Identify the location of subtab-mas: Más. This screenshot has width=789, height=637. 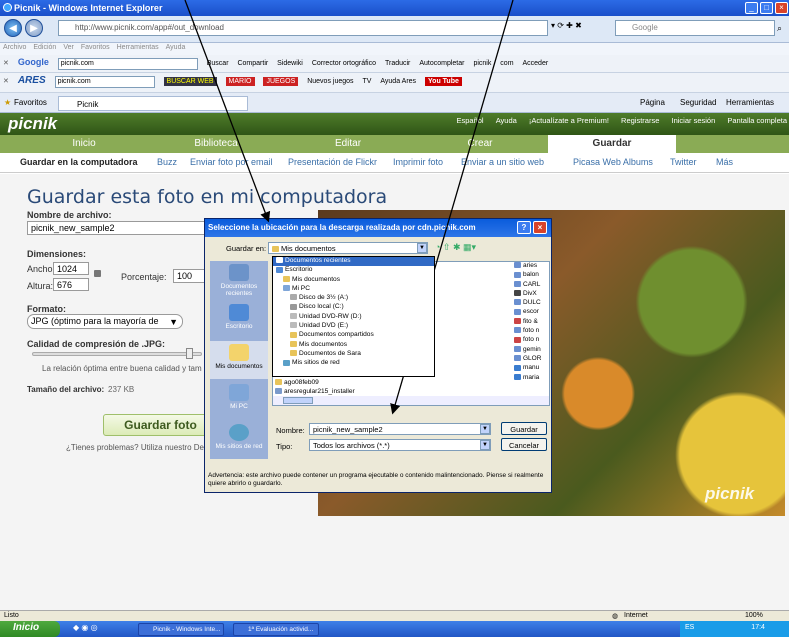
(724, 162).